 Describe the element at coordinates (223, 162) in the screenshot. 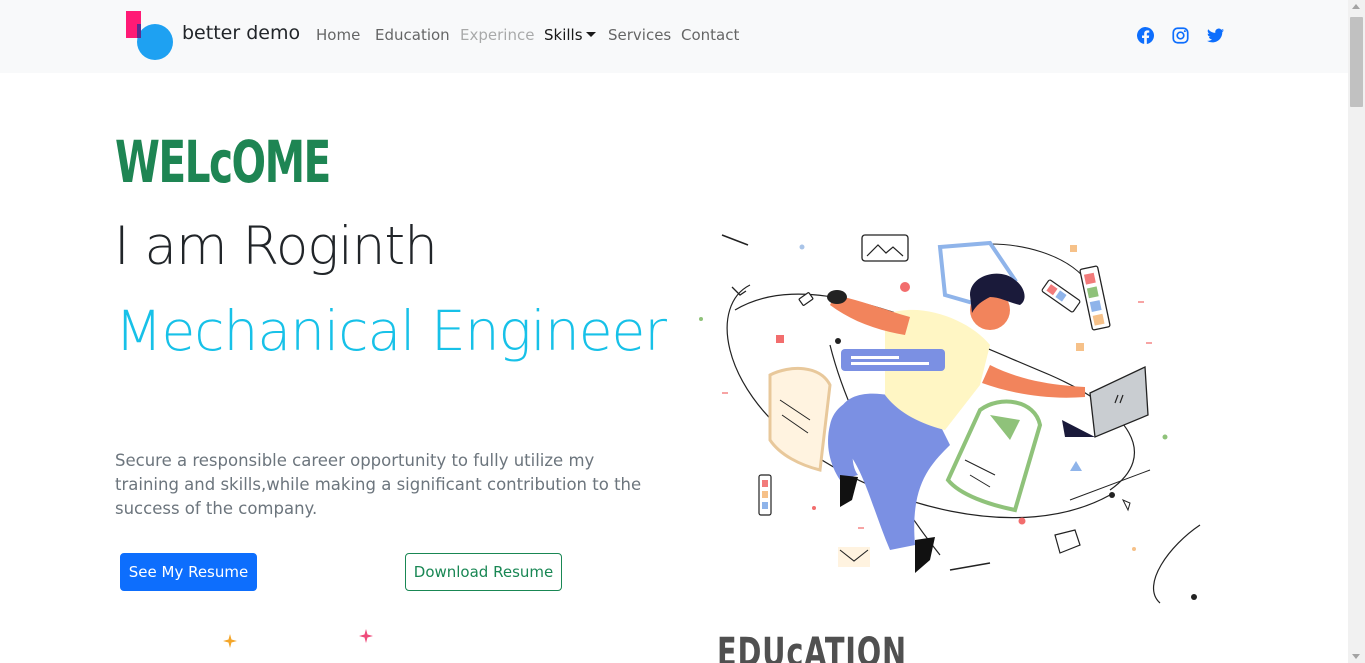

I see `welcome-heading: WELcOME` at that location.